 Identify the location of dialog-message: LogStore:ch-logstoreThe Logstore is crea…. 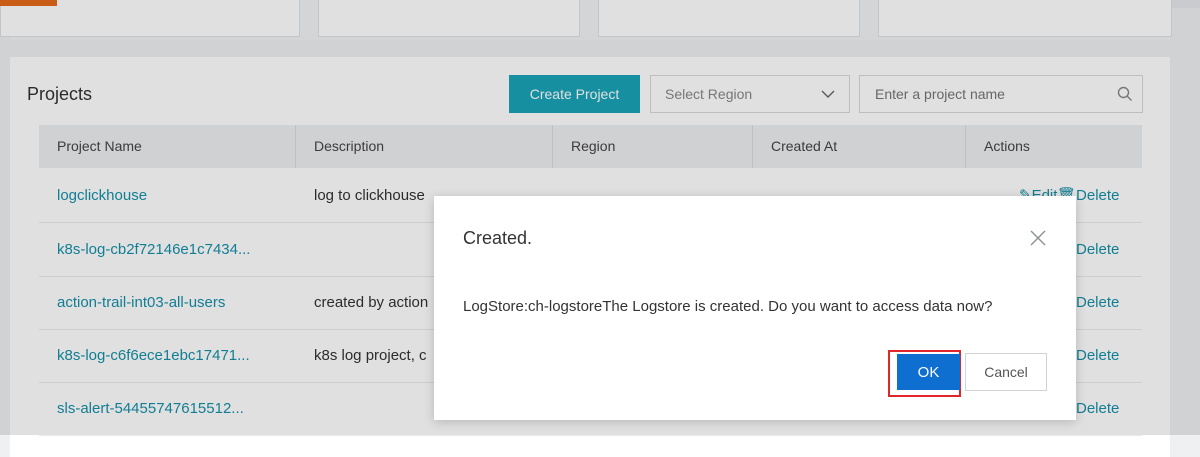
(728, 306).